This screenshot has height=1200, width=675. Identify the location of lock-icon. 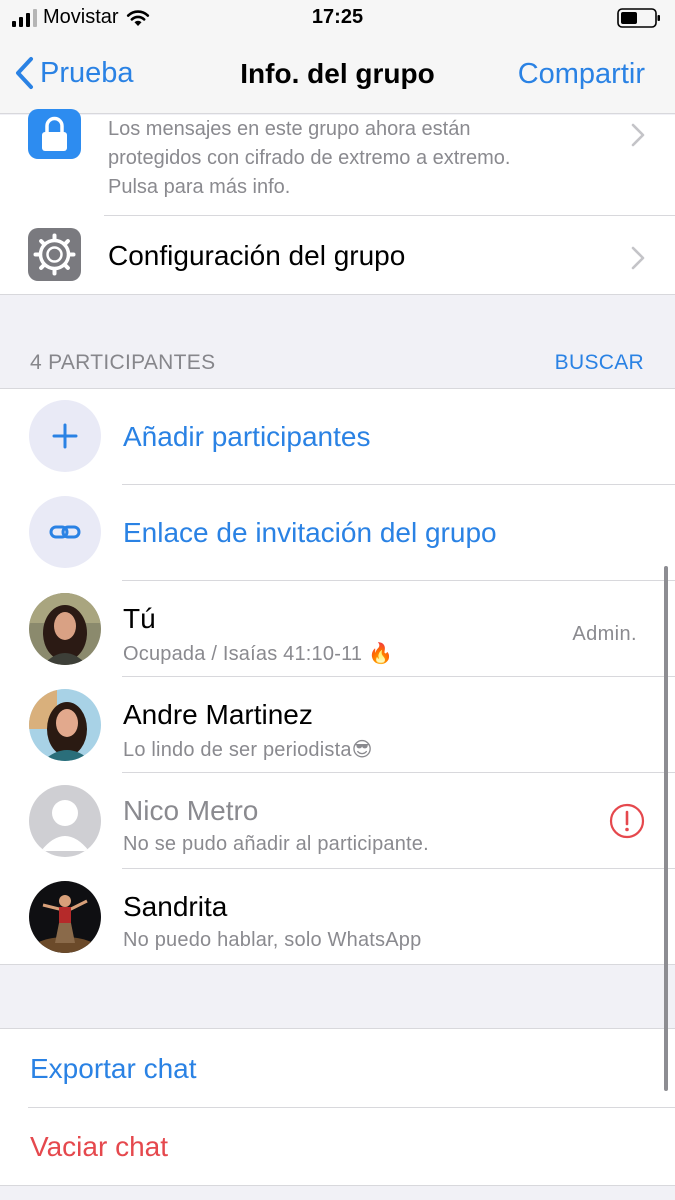
(54, 133).